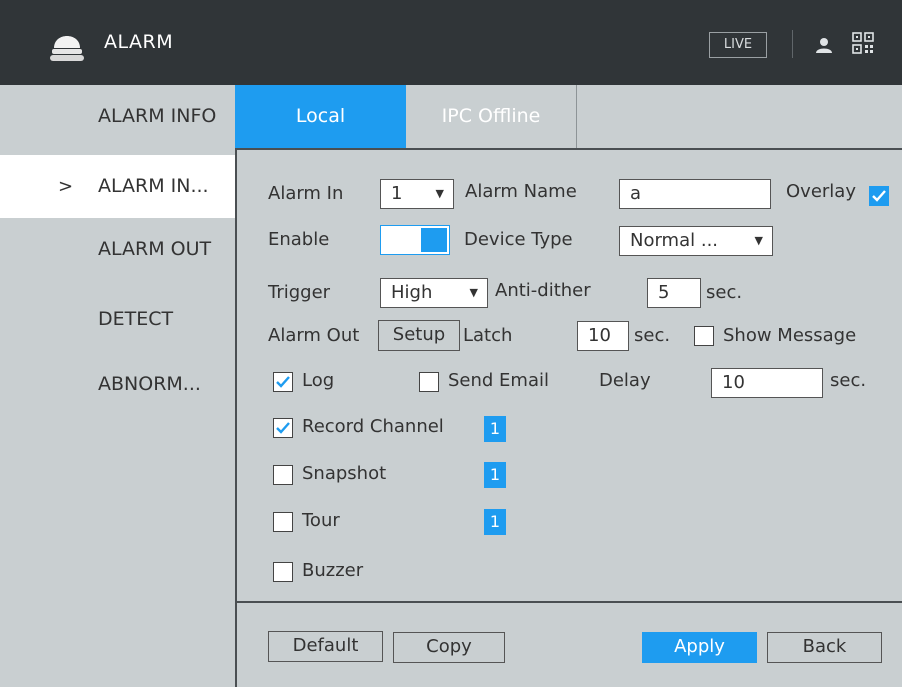 The height and width of the screenshot is (687, 902). What do you see at coordinates (699, 647) in the screenshot?
I see `apply-button: Apply` at bounding box center [699, 647].